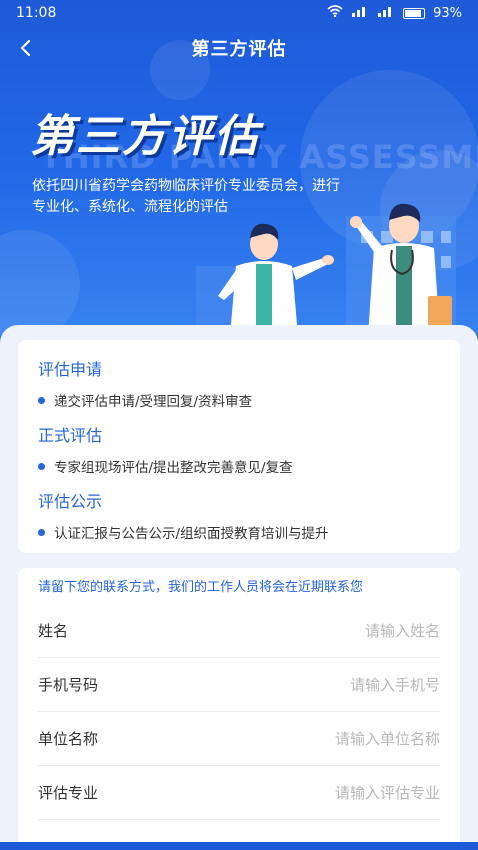  I want to click on field-label: 姓名, so click(53, 631).